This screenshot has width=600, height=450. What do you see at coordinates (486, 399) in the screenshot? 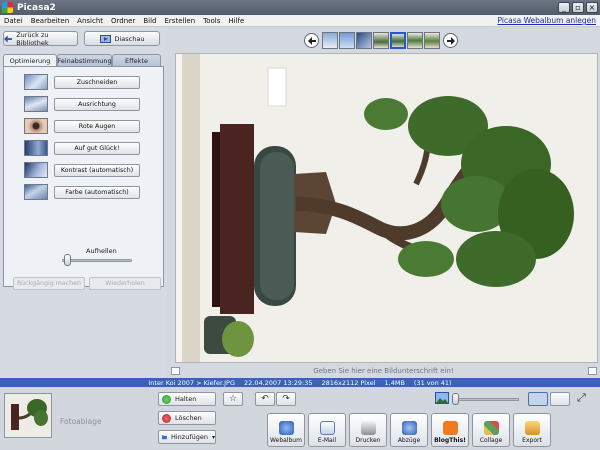
I see `zoom-slider` at bounding box center [486, 399].